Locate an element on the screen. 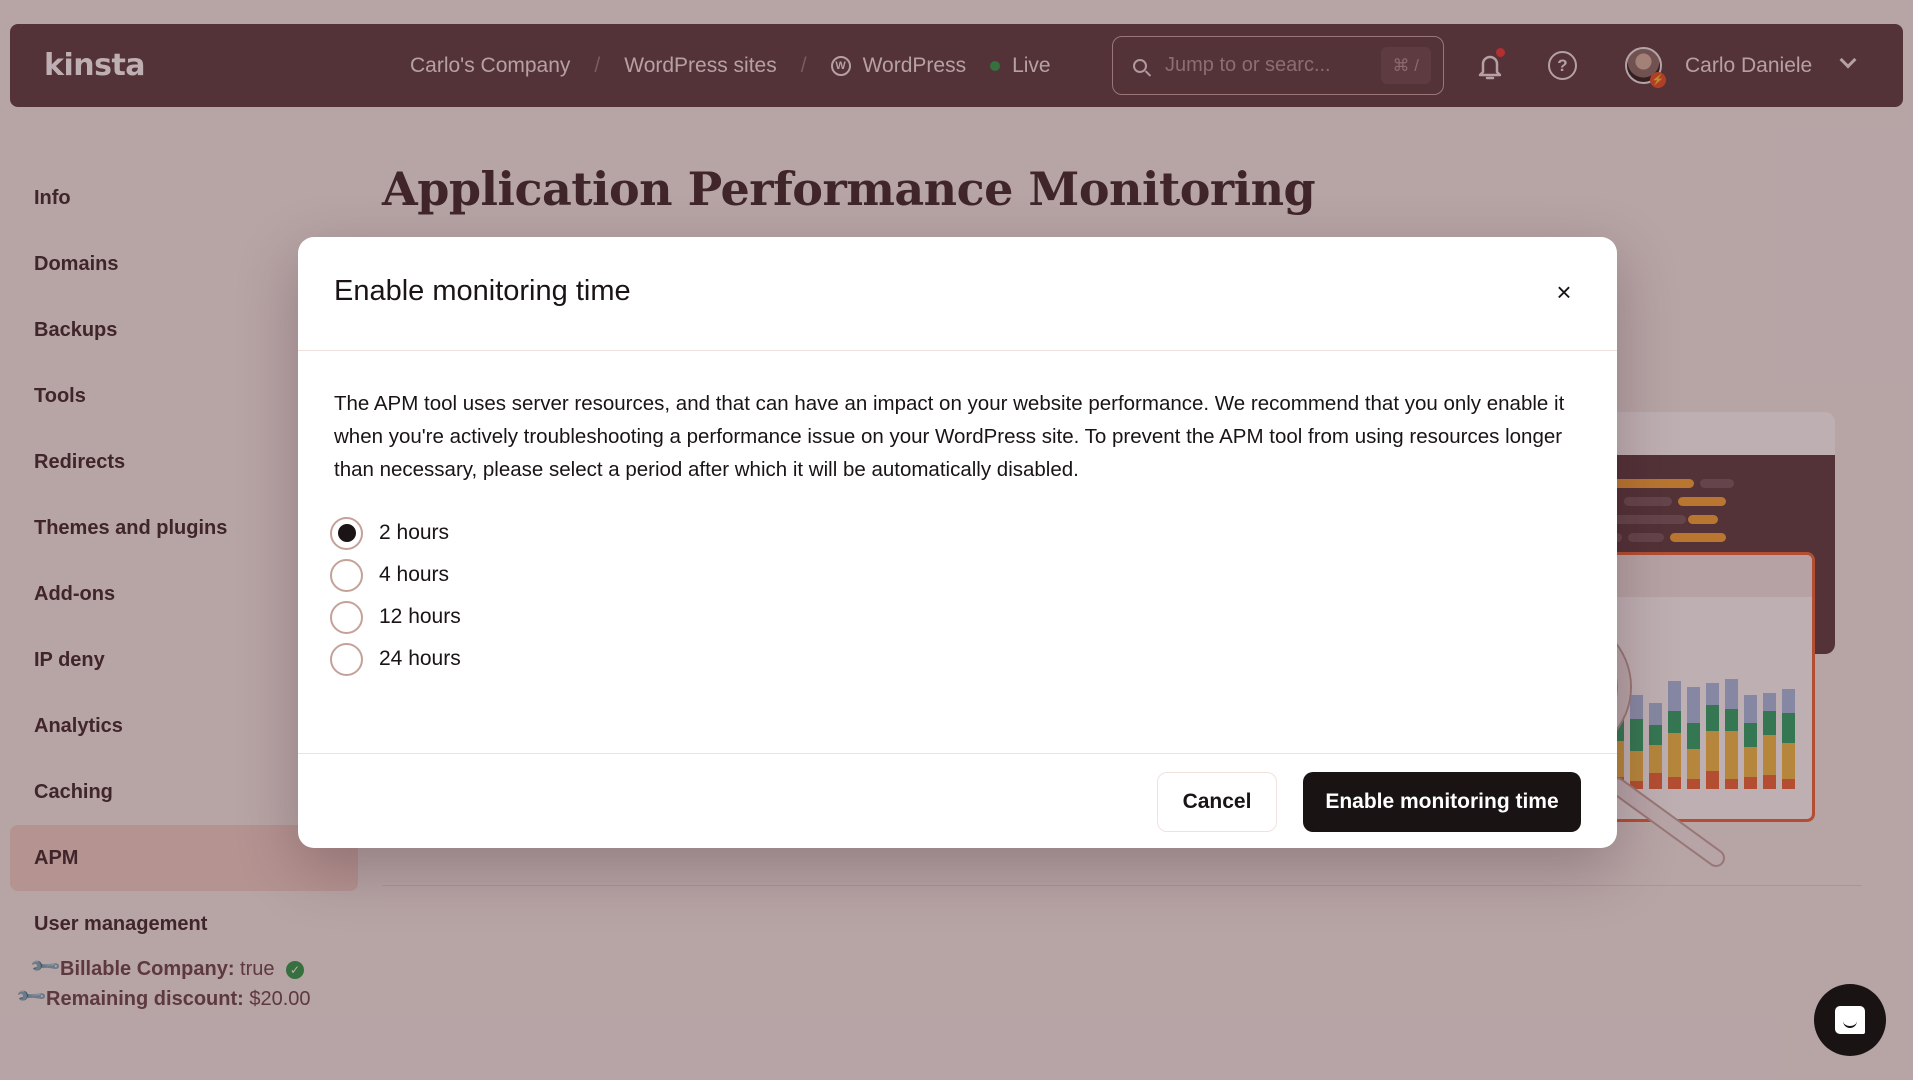 This screenshot has width=1913, height=1080. chat-icon is located at coordinates (1850, 1020).